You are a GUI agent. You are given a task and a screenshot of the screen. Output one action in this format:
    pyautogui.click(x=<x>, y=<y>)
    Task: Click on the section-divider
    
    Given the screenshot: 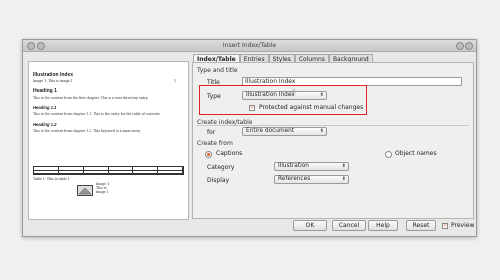 What is the action you would take?
    pyautogui.click(x=333, y=125)
    